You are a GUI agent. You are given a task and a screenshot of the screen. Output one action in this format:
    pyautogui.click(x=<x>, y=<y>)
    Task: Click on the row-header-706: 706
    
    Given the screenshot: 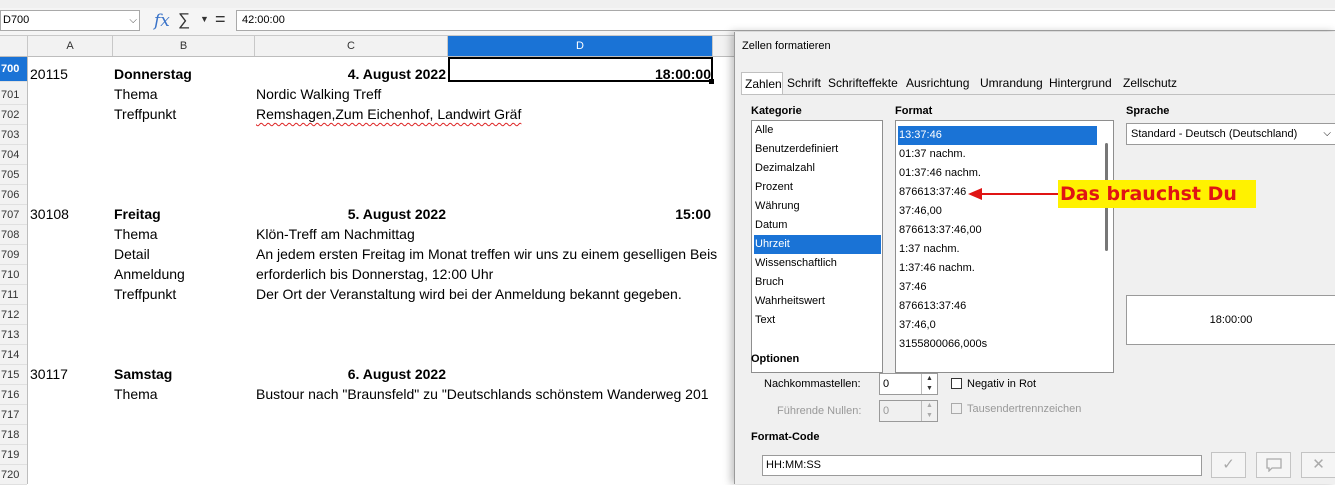 What is the action you would take?
    pyautogui.click(x=13, y=195)
    